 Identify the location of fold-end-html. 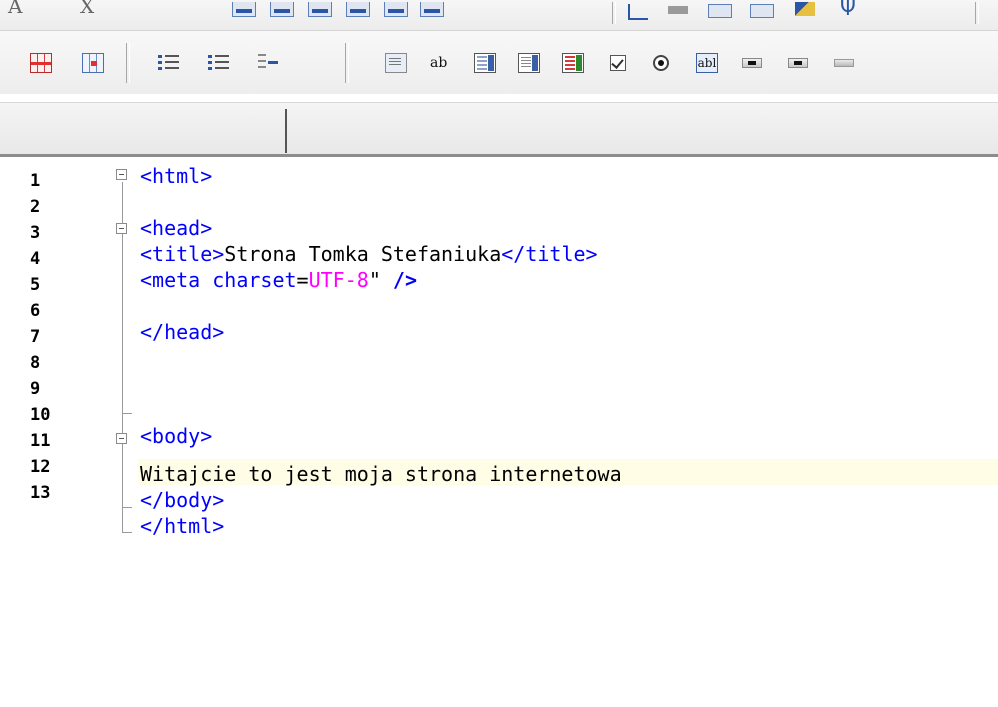
(127, 532).